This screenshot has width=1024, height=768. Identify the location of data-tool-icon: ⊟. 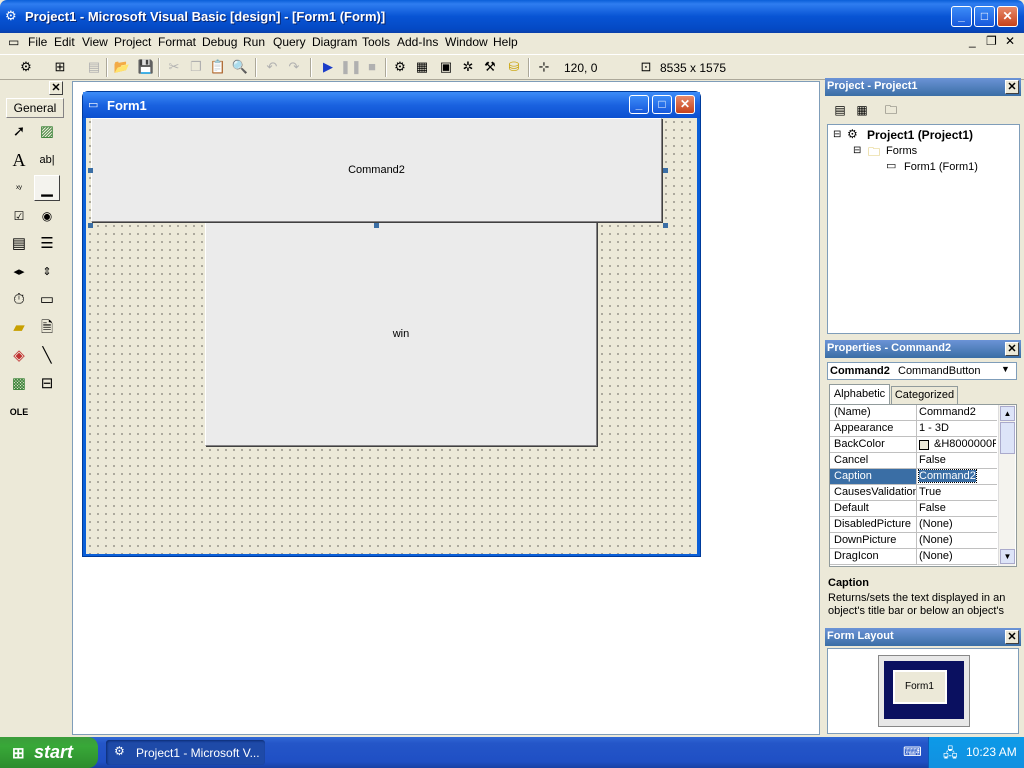
(47, 384).